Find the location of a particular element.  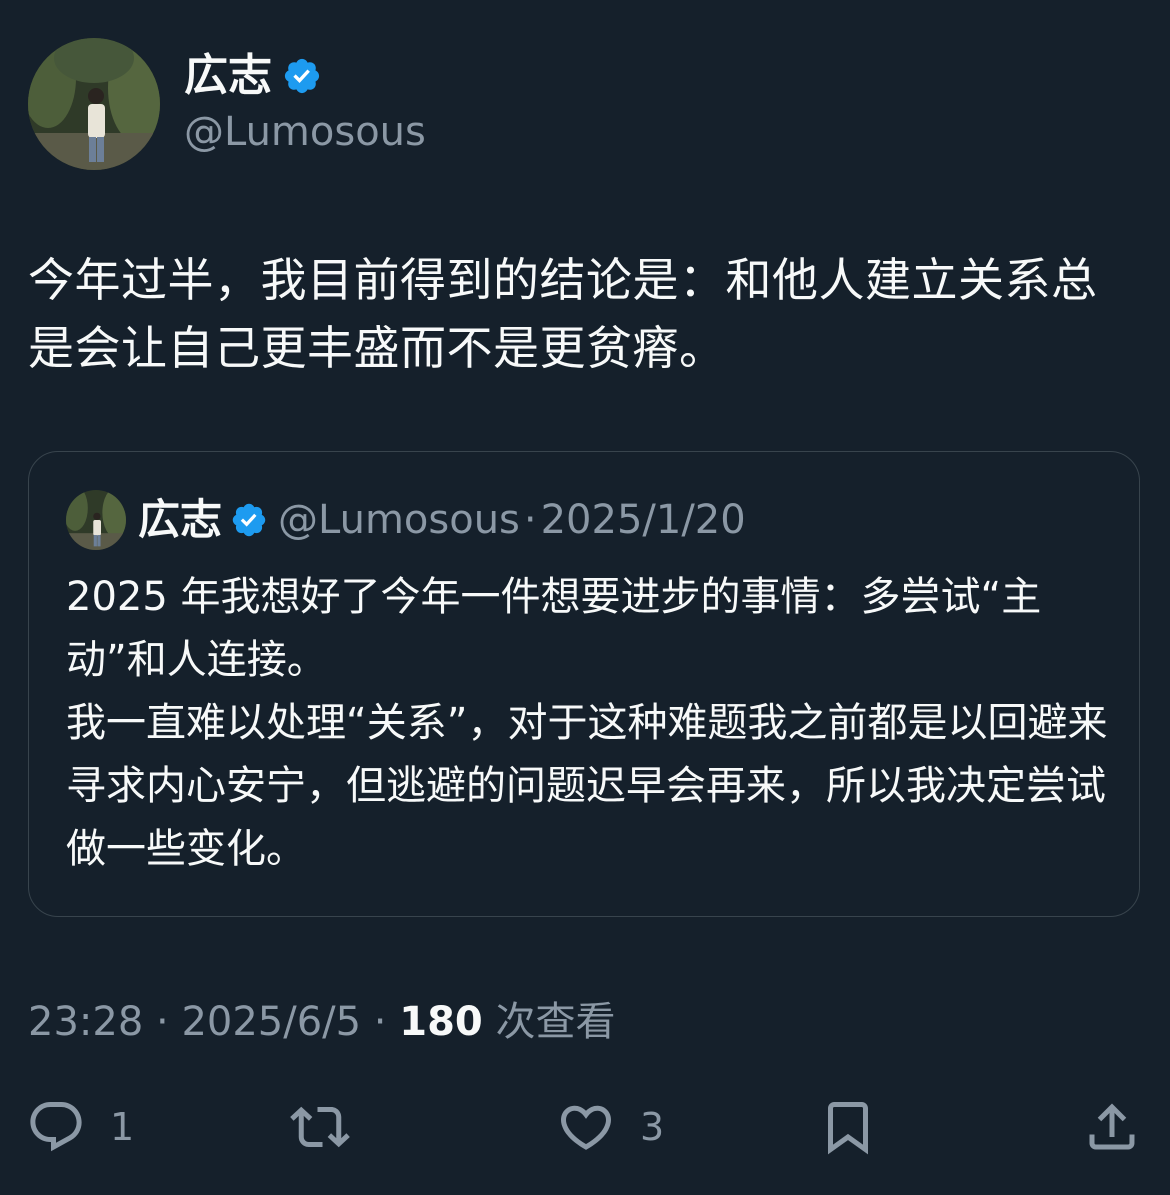

author-avatar is located at coordinates (94, 104).